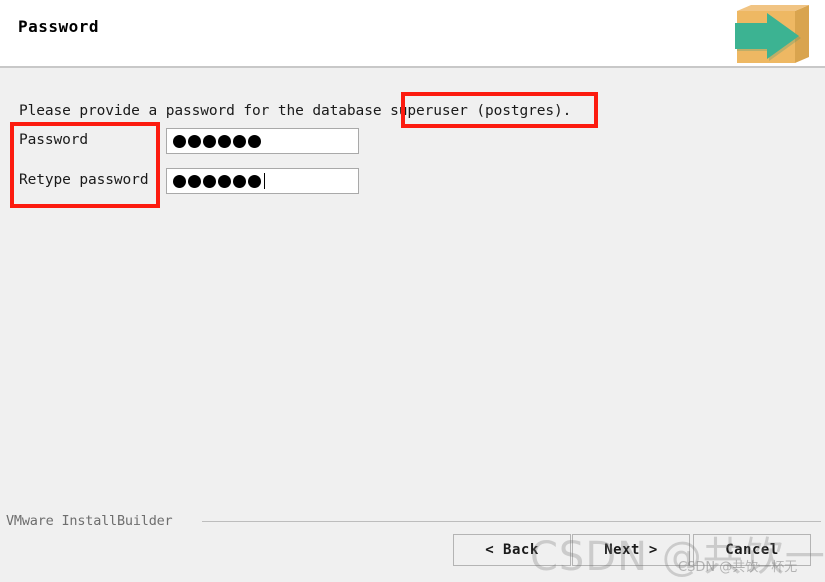 The height and width of the screenshot is (582, 825). What do you see at coordinates (54, 140) in the screenshot?
I see `password-label: Password` at bounding box center [54, 140].